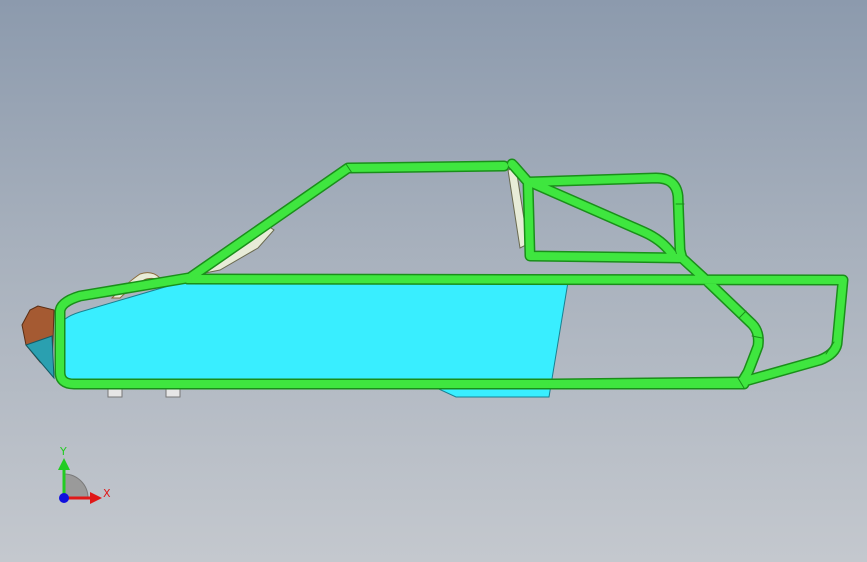 The width and height of the screenshot is (867, 562). I want to click on coordinate-triad: Y X, so click(84, 474).